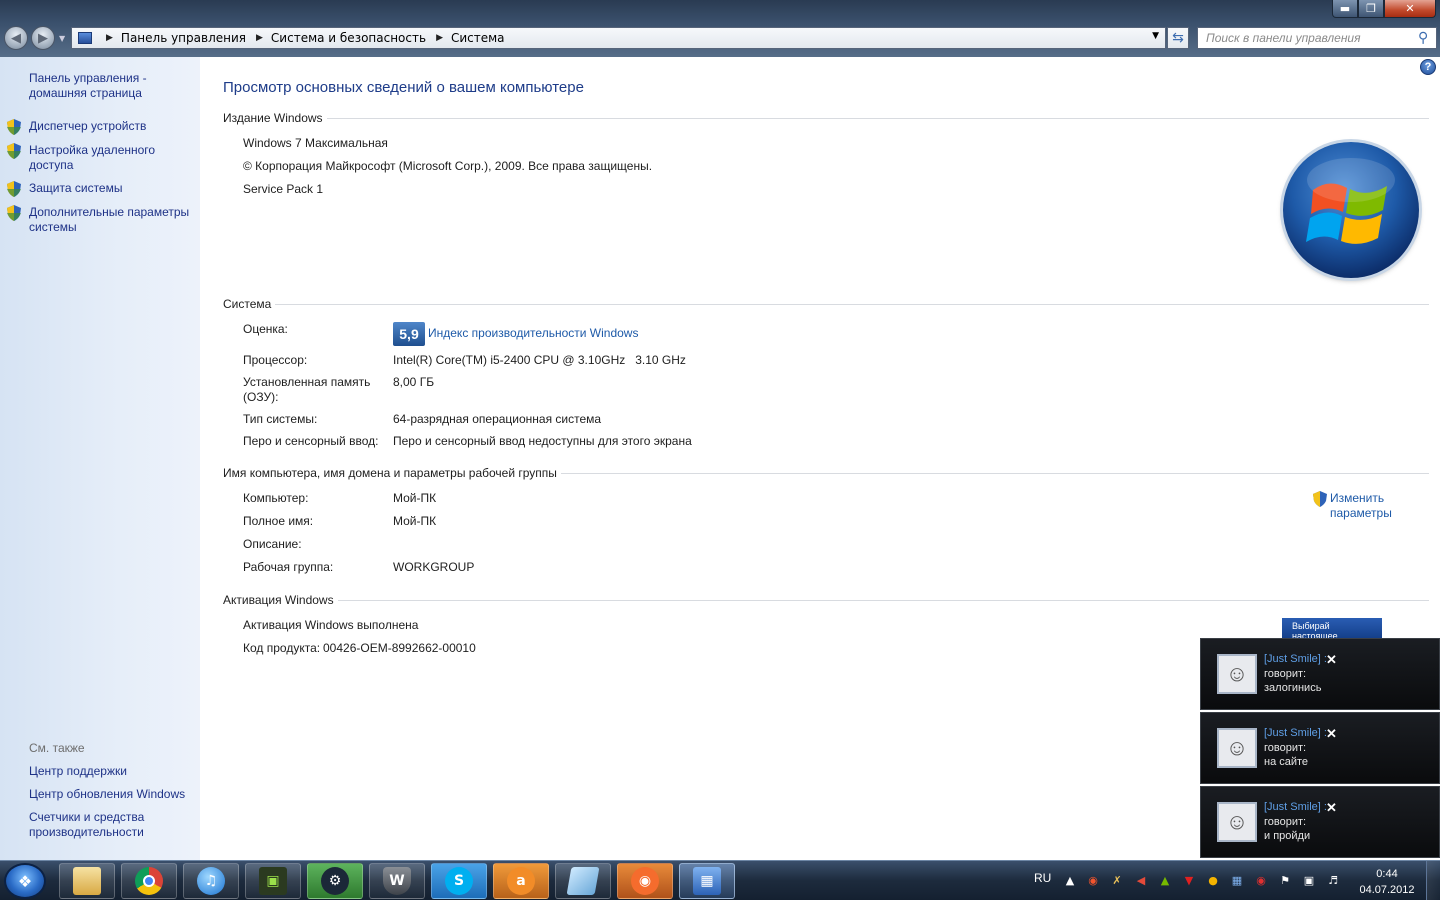  I want to click on taskbar-steam: ⚙, so click(335, 881).